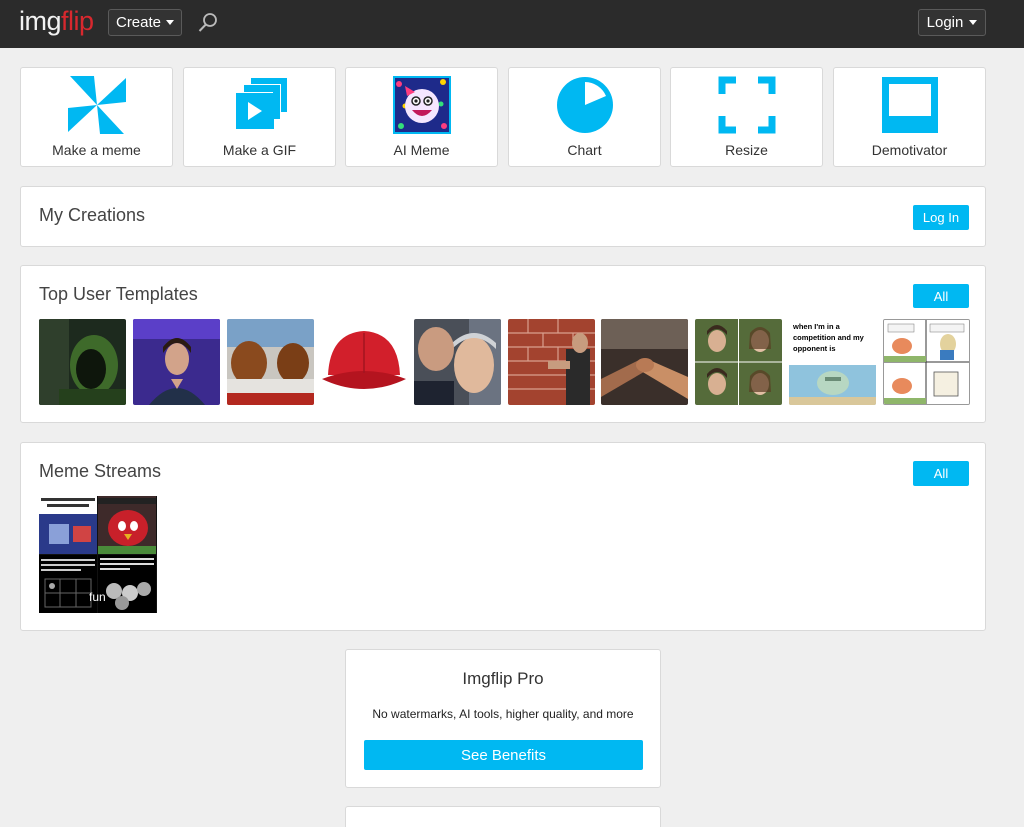  What do you see at coordinates (945, 22) in the screenshot?
I see `login-label: Login` at bounding box center [945, 22].